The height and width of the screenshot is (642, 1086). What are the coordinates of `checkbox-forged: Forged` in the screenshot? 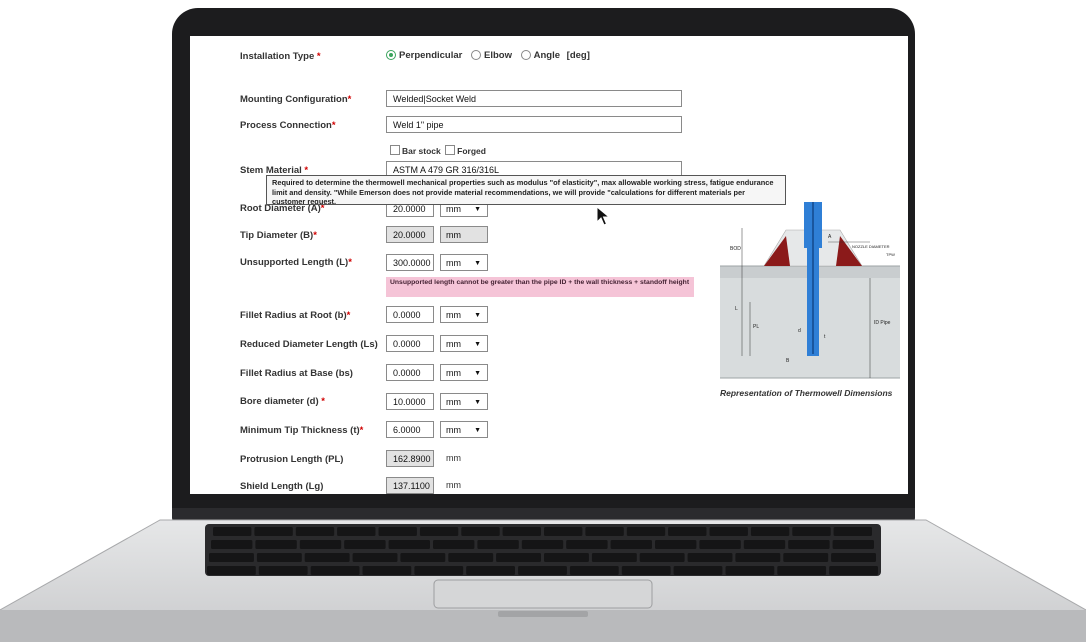 It's located at (465, 150).